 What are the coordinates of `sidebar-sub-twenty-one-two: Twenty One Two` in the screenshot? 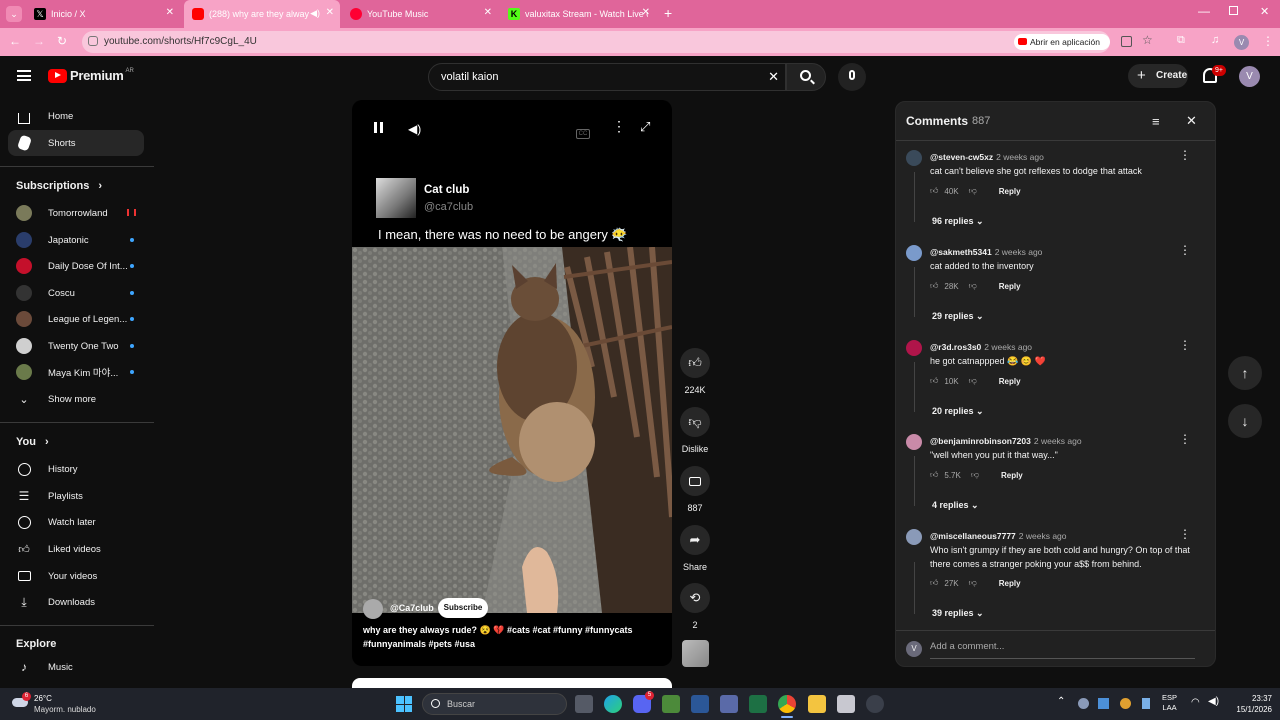 It's located at (76, 346).